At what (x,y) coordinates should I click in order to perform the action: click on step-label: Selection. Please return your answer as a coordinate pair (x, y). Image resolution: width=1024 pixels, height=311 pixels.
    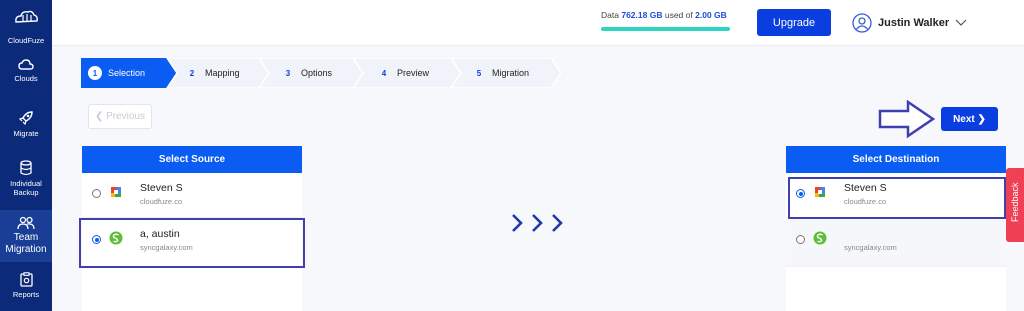
    Looking at the image, I should click on (127, 73).